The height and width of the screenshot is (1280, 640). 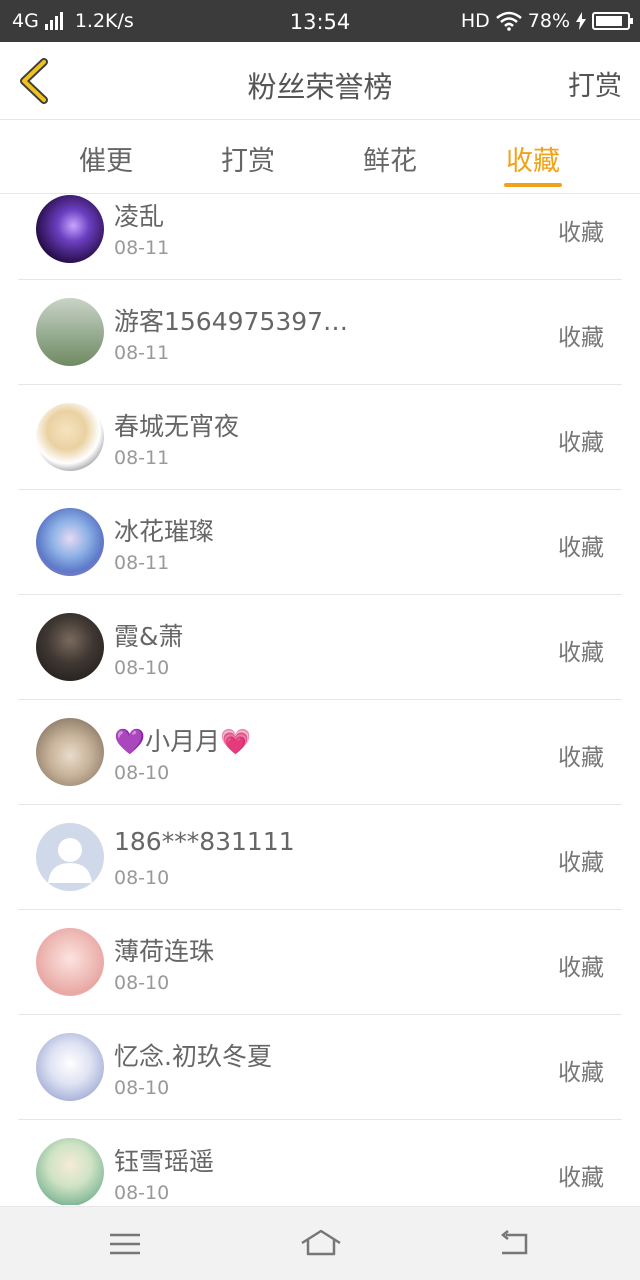 I want to click on list-item: 春城无宵夜 08-11 收藏, so click(x=320, y=437).